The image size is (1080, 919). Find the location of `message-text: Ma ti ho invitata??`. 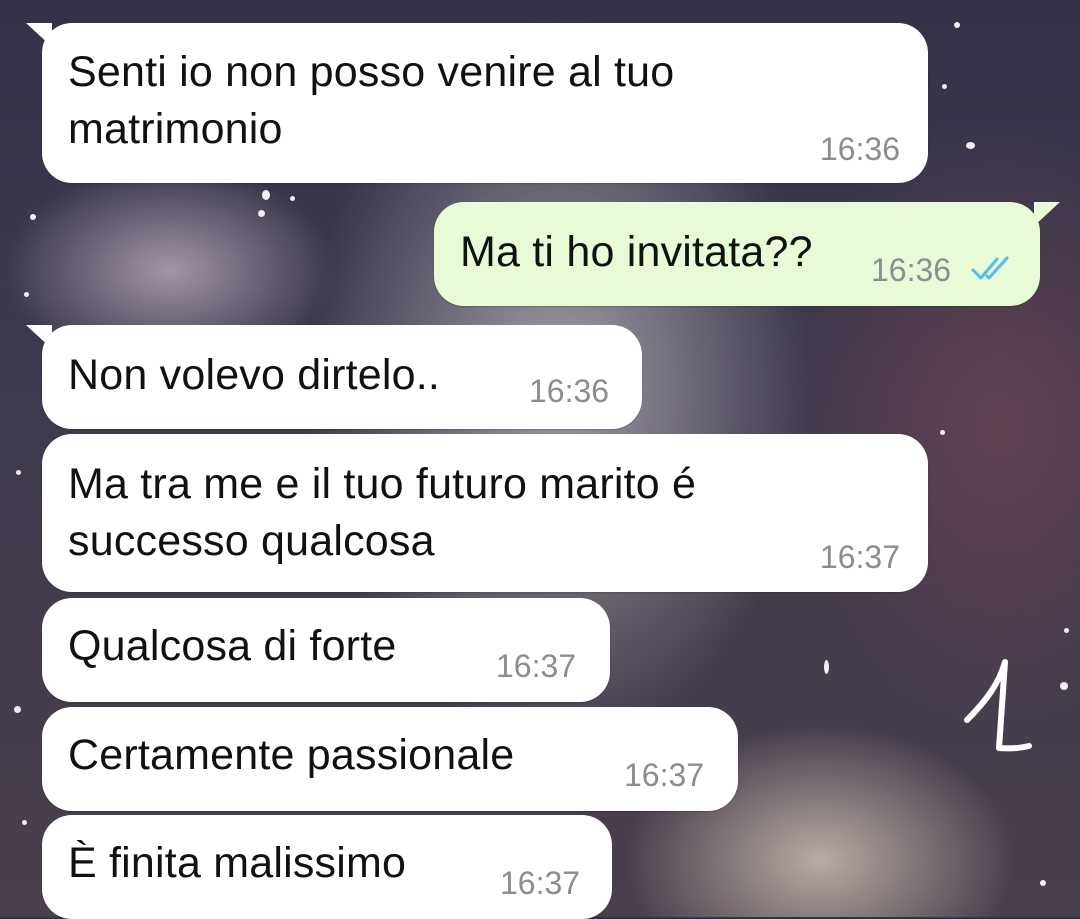

message-text: Ma ti ho invitata?? is located at coordinates (636, 252).